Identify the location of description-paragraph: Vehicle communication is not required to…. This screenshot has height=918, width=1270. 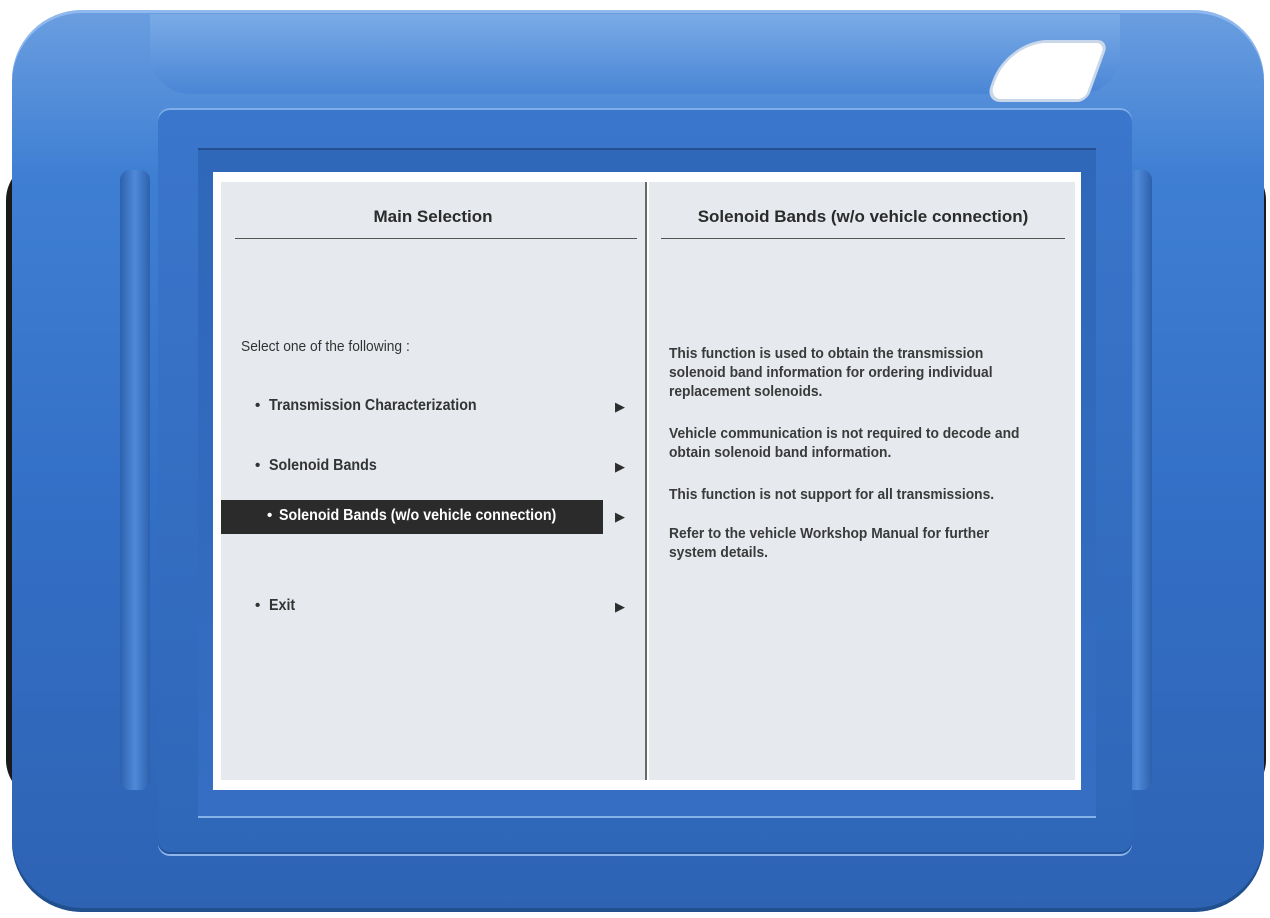
(844, 443).